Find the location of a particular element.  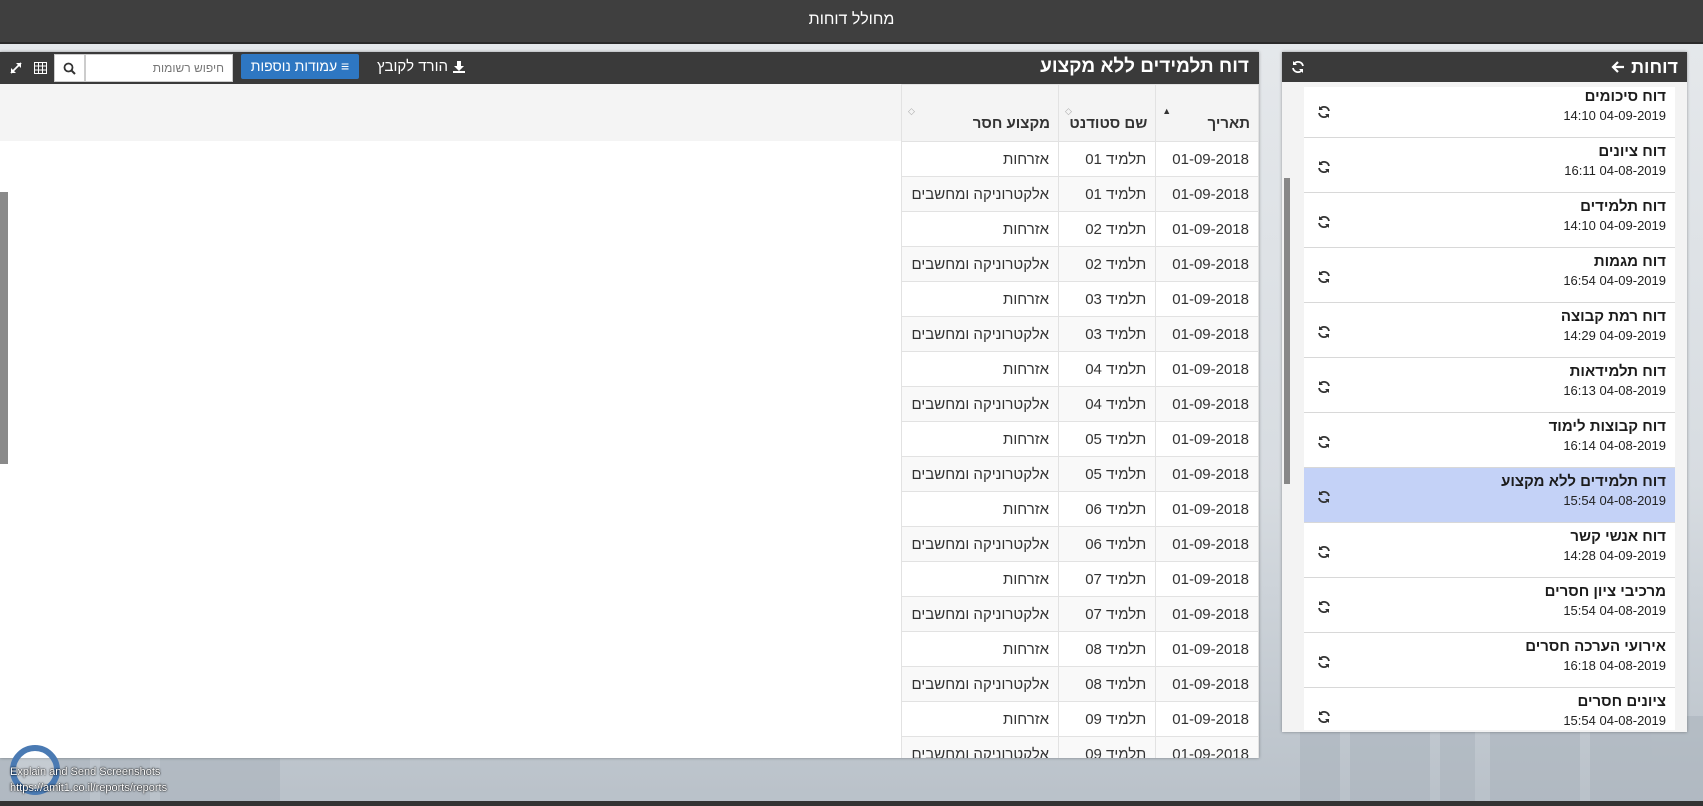

report-list-item: דוח אנשי קשר 04-09-2019 14:28 is located at coordinates (1489, 550).